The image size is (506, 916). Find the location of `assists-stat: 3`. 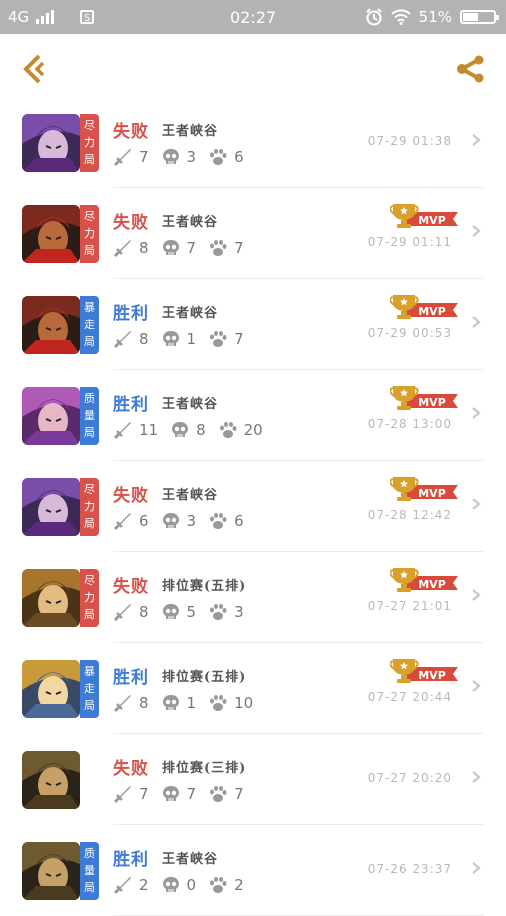

assists-stat: 3 is located at coordinates (226, 612).